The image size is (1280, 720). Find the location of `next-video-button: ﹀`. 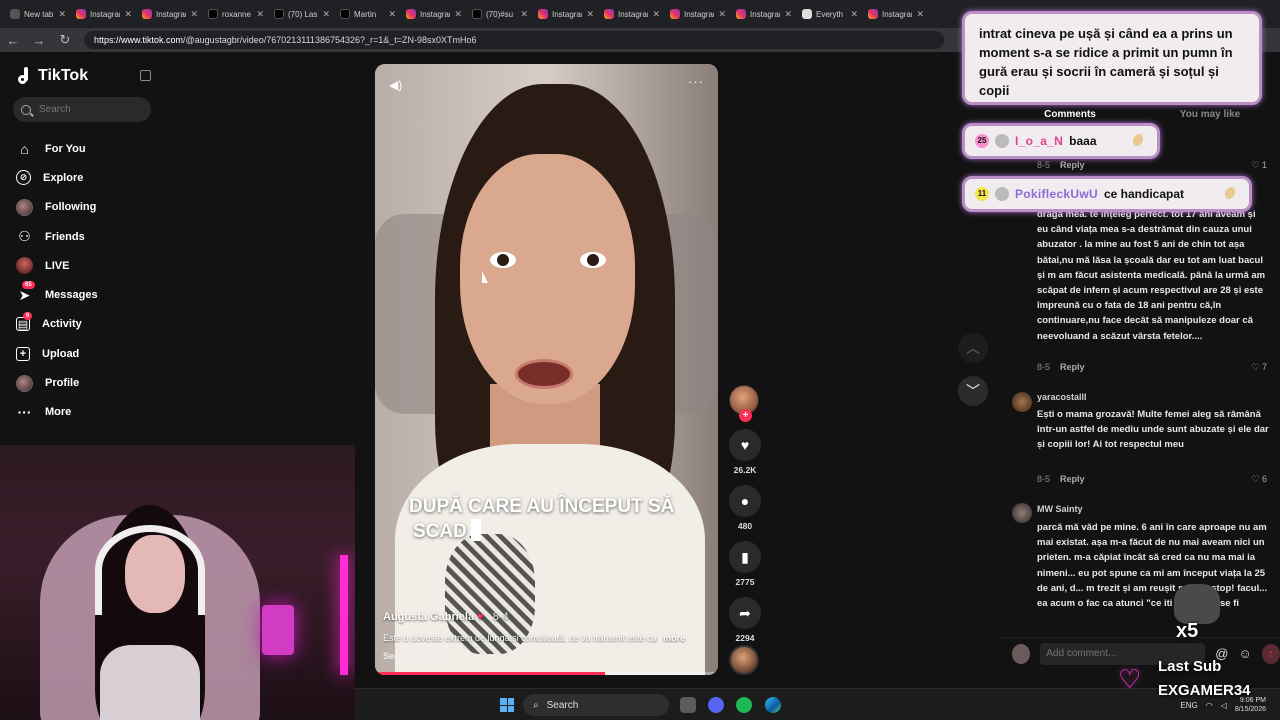

next-video-button: ﹀ is located at coordinates (973, 391).